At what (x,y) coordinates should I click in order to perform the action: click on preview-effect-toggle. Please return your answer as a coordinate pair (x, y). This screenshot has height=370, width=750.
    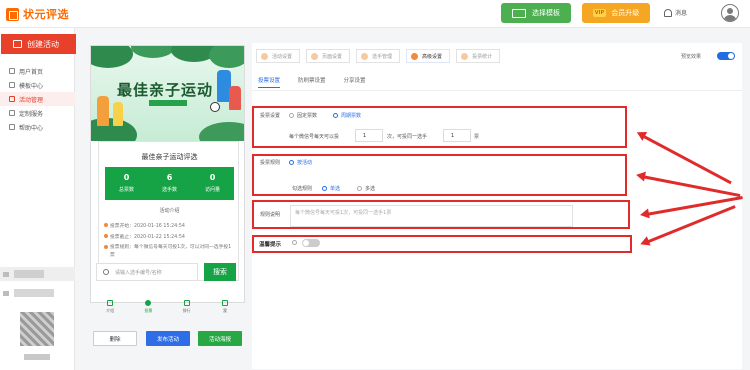
    Looking at the image, I should click on (726, 56).